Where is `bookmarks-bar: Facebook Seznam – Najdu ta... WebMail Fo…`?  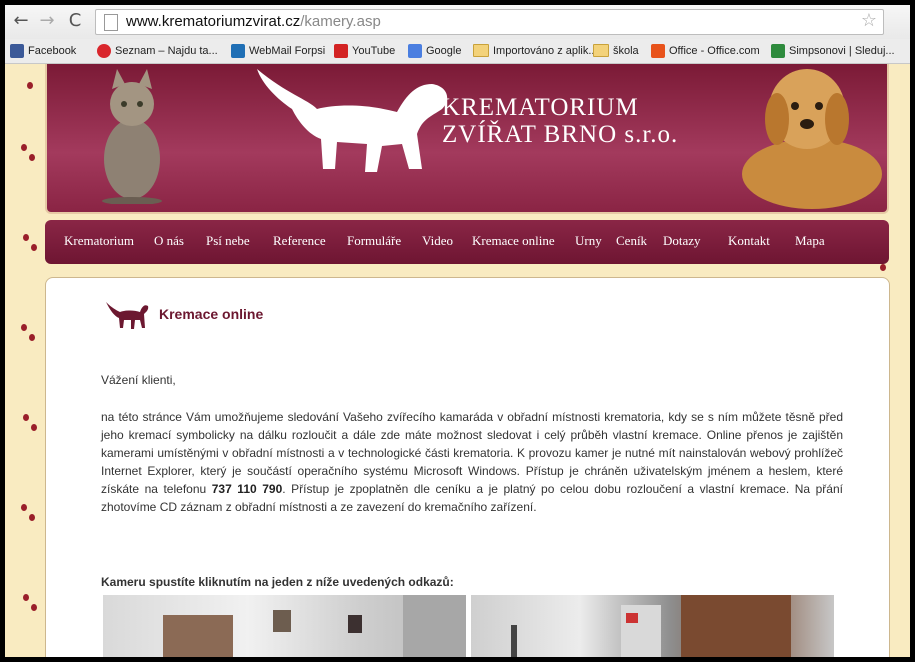
bookmarks-bar: Facebook Seznam – Najdu ta... WebMail Fo… is located at coordinates (457, 51).